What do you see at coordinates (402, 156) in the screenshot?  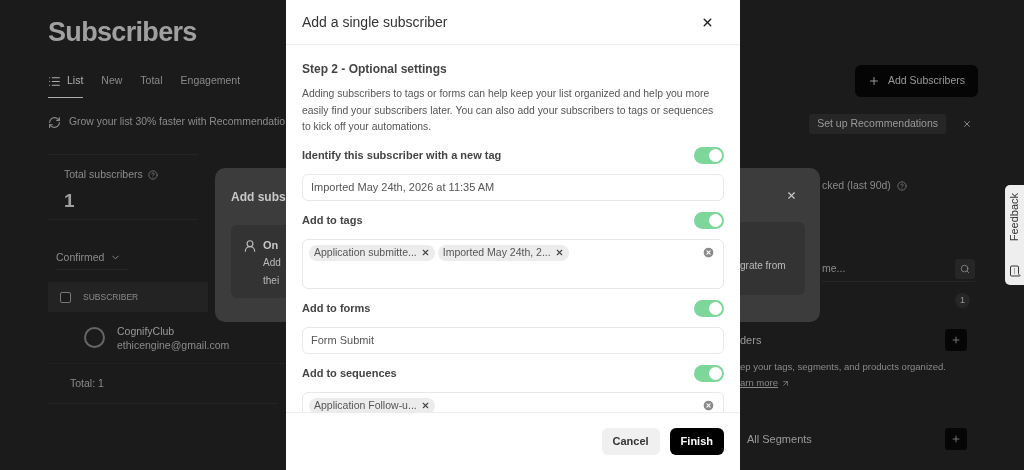 I see `setting-label: Identify this subscriber with a new tag` at bounding box center [402, 156].